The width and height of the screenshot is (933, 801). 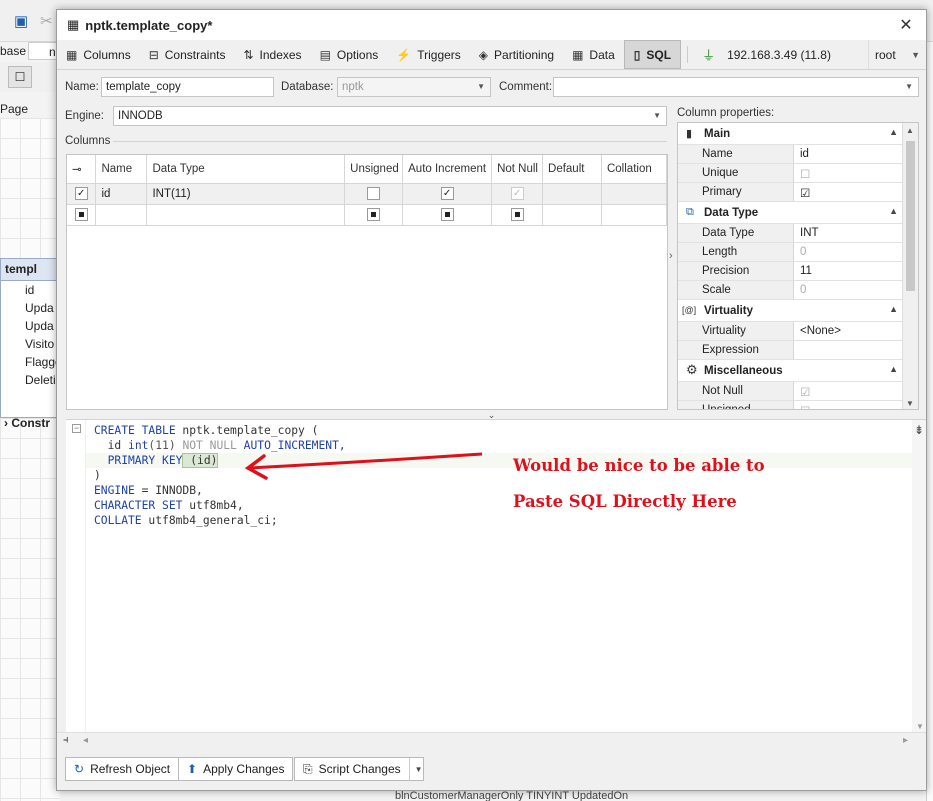 What do you see at coordinates (897, 54) in the screenshot?
I see `user-select: root ▼` at bounding box center [897, 54].